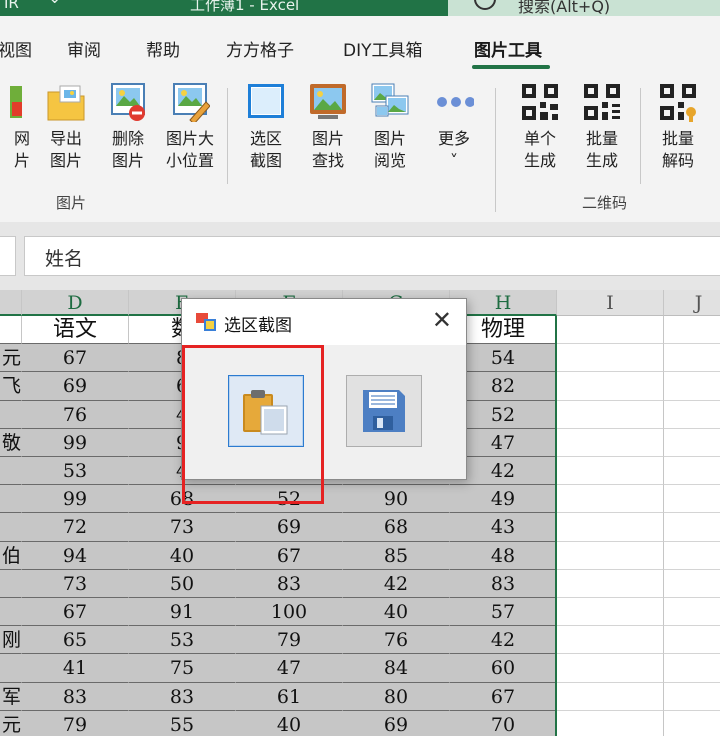 This screenshot has height=736, width=720. Describe the element at coordinates (454, 127) in the screenshot. I see `more-button: 更多 ˅` at that location.